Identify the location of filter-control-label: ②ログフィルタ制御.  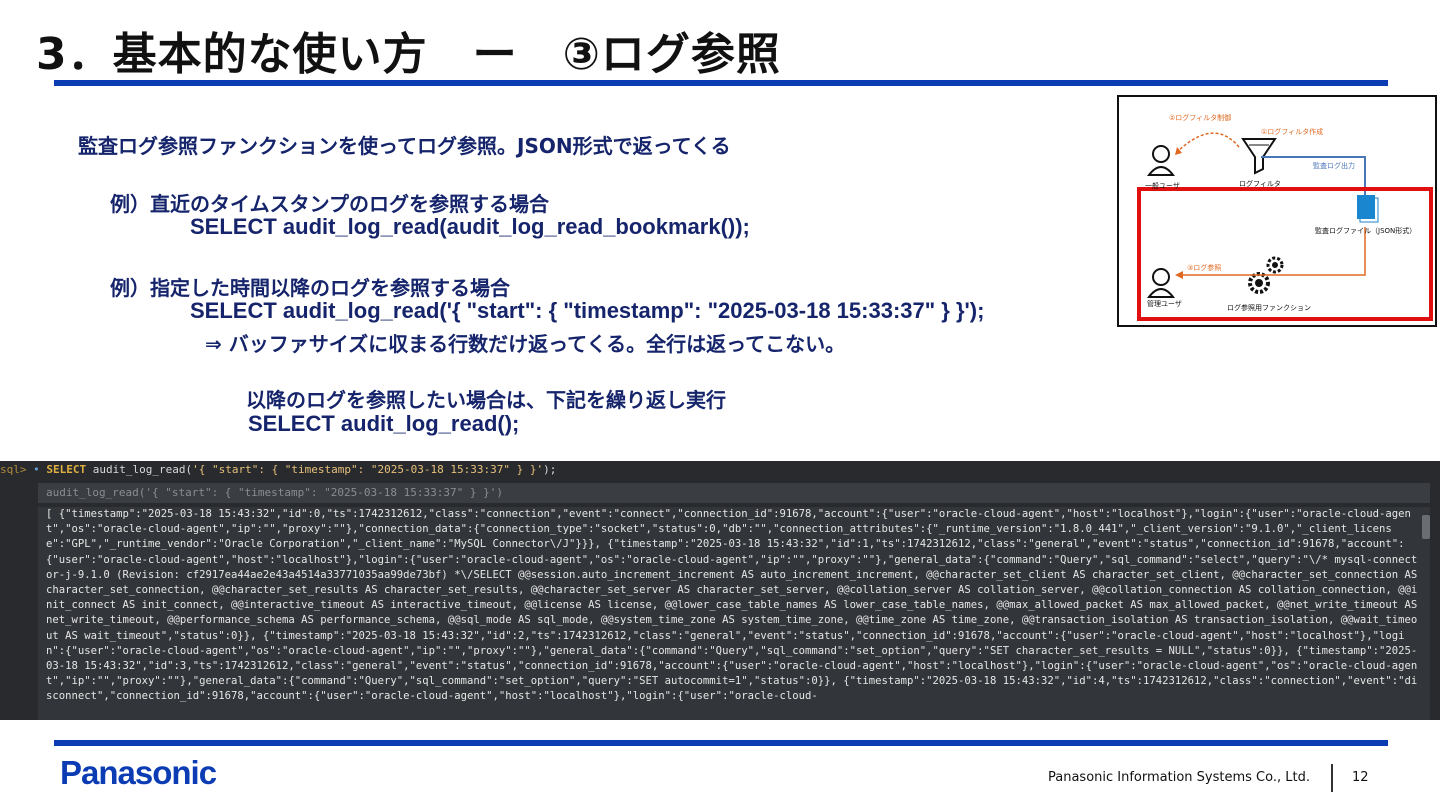
(1200, 118).